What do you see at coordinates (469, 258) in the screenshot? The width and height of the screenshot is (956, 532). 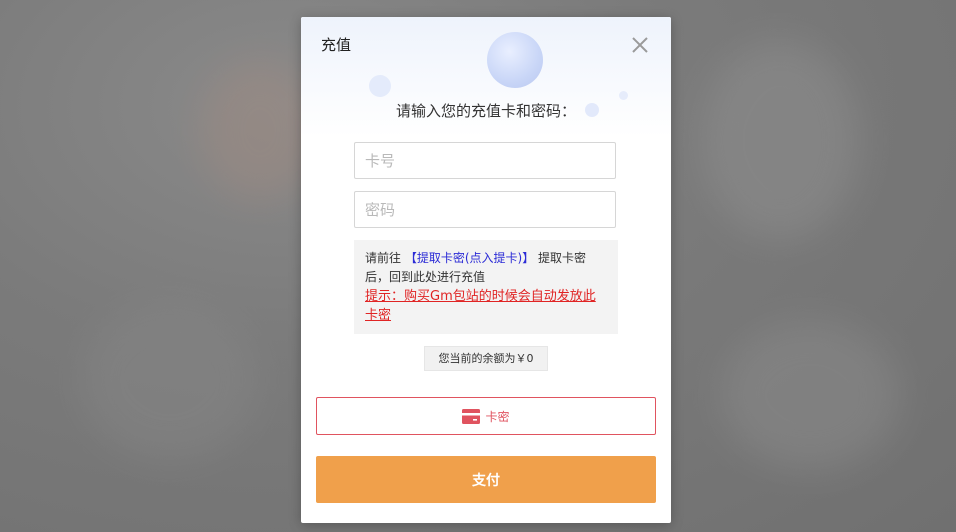 I see `extract-card-link: 【提取卡密(点入提卡)】` at bounding box center [469, 258].